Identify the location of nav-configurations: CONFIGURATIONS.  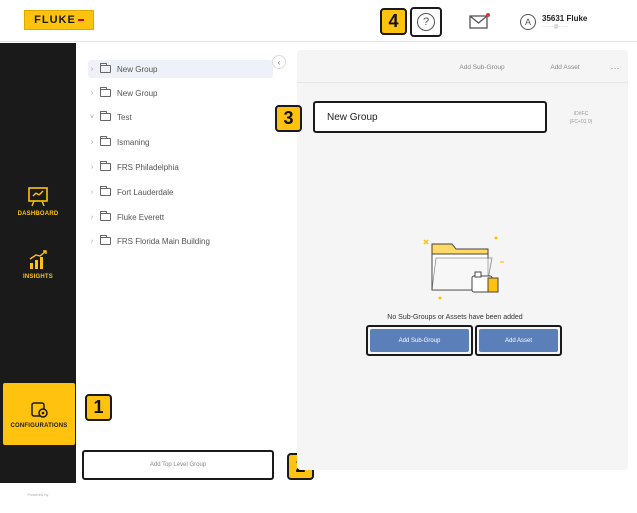
(39, 414).